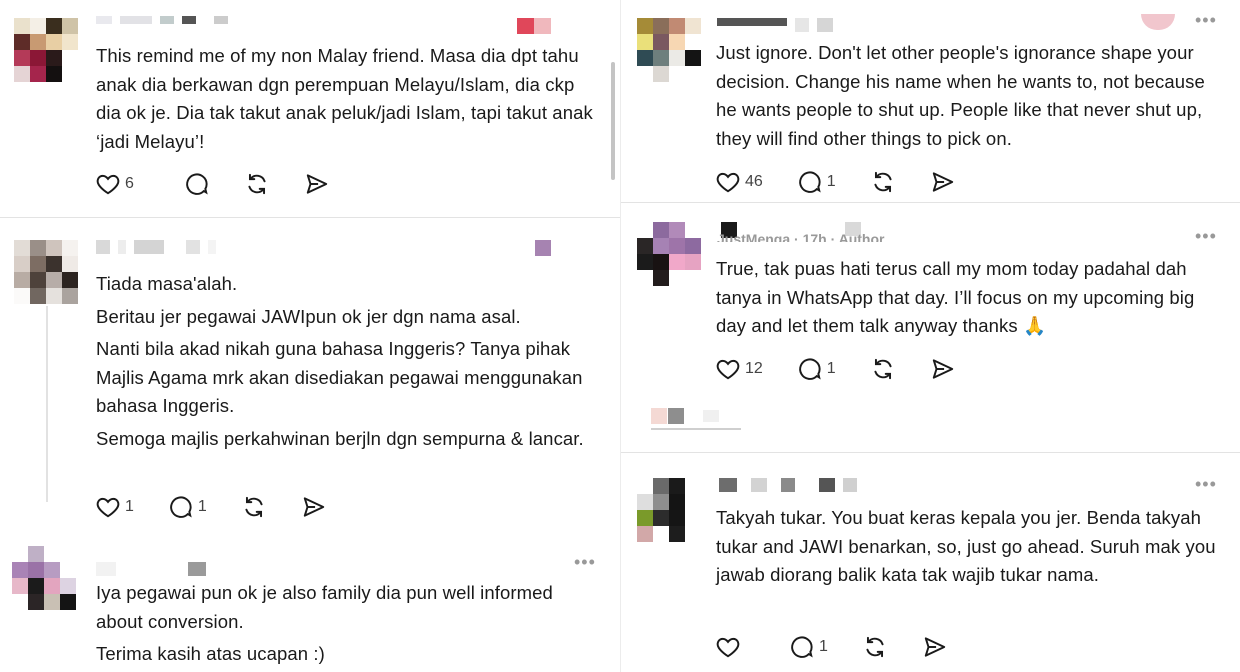 The width and height of the screenshot is (1240, 672). Describe the element at coordinates (852, 369) in the screenshot. I see `action-bar: 12 1` at that location.